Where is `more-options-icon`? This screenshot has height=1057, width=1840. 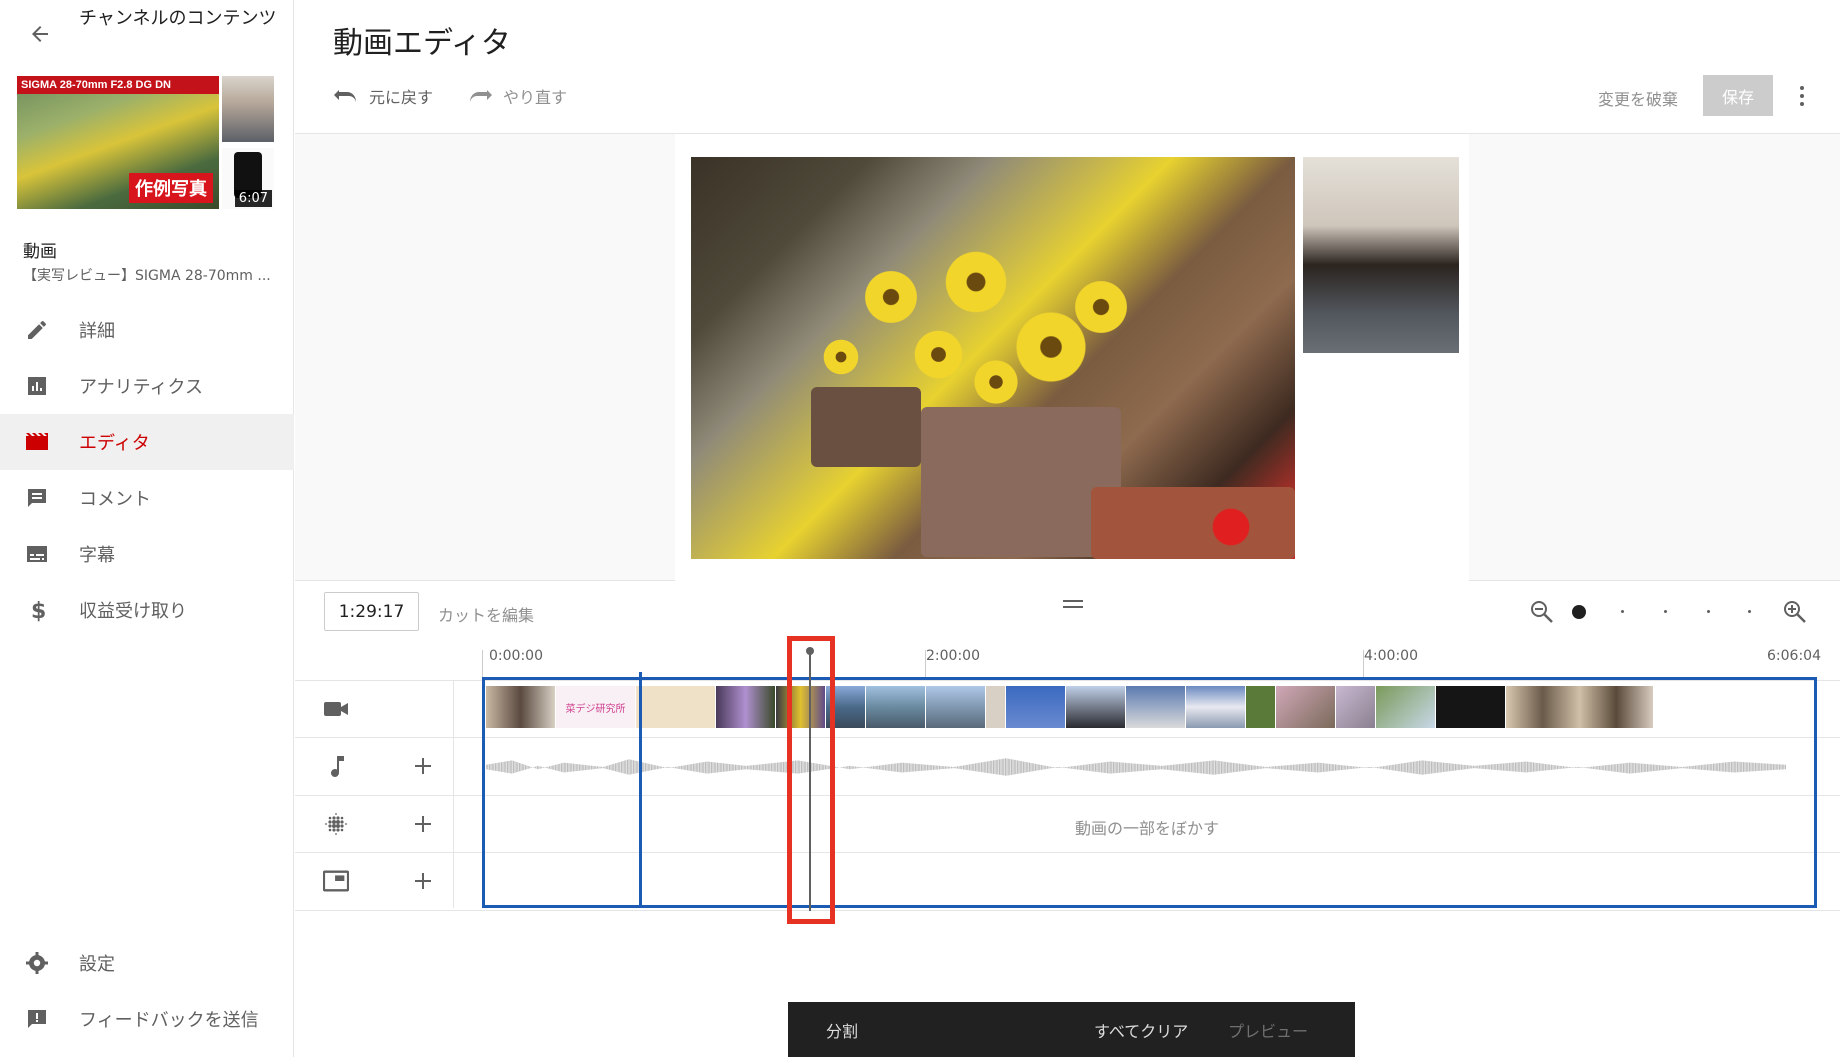 more-options-icon is located at coordinates (1802, 96).